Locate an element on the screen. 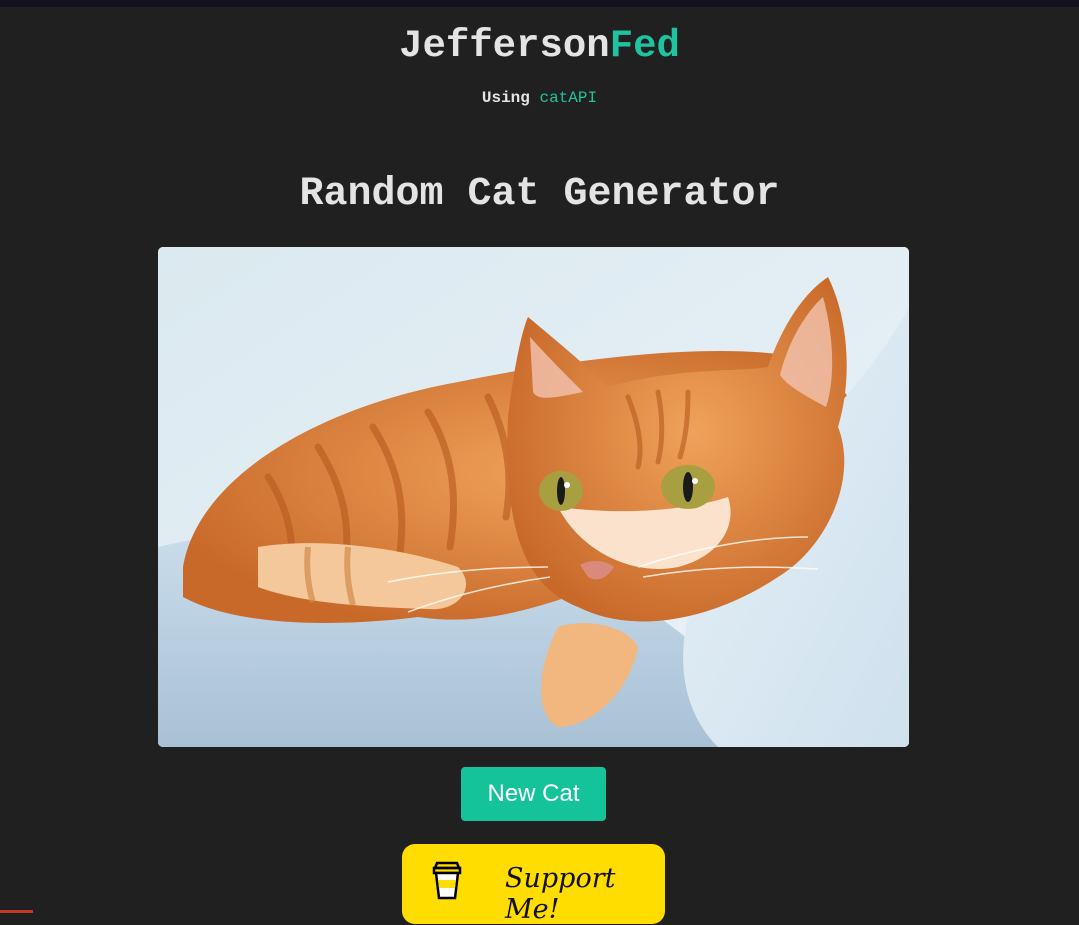  brand-logo: JeffersonFed is located at coordinates (539, 46).